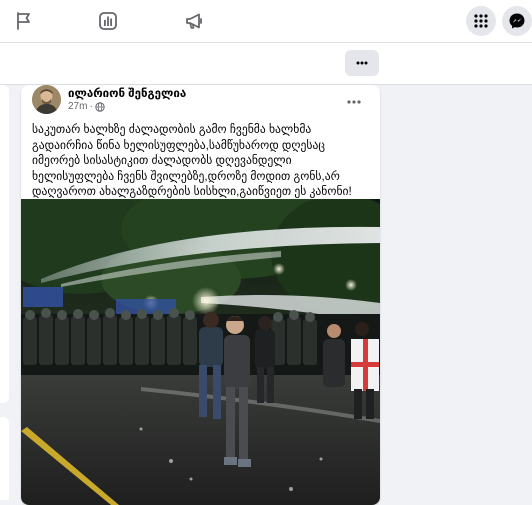  Describe the element at coordinates (354, 98) in the screenshot. I see `post-options-button` at that location.